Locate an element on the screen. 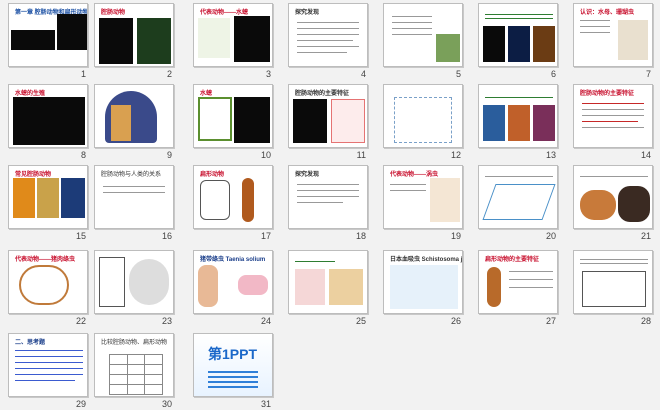 The image size is (660, 410). slide-preview: 腔肠动物与人类的关系 is located at coordinates (134, 197).